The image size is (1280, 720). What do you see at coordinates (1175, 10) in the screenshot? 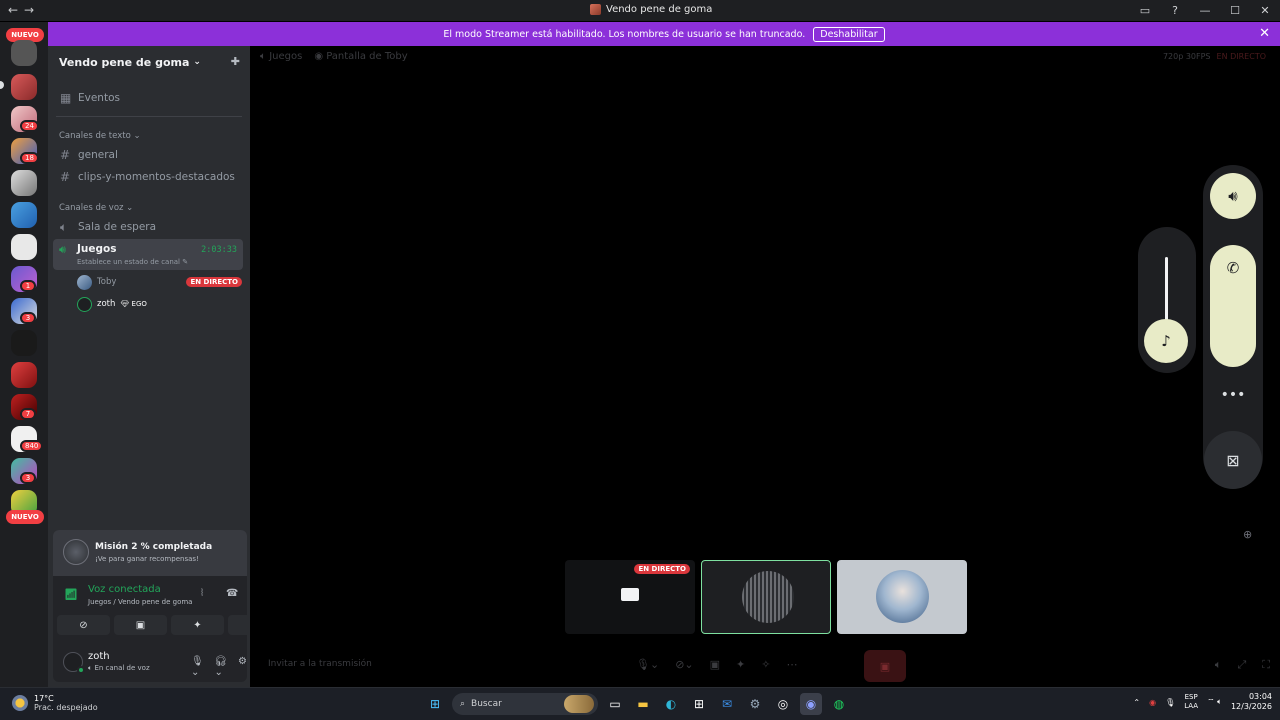
I see `help-icon: ?` at bounding box center [1175, 10].